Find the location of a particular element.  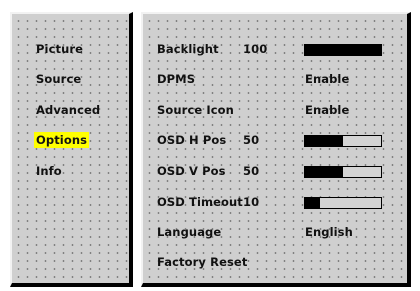

setting-label: OSD Timeout is located at coordinates (200, 202).